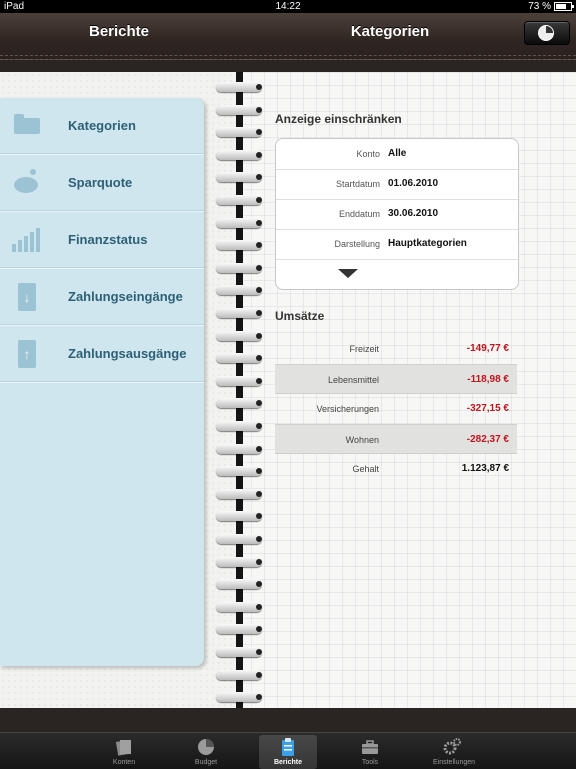 The height and width of the screenshot is (769, 576). What do you see at coordinates (108, 239) in the screenshot?
I see `menu-item-label: Finanzstatus` at bounding box center [108, 239].